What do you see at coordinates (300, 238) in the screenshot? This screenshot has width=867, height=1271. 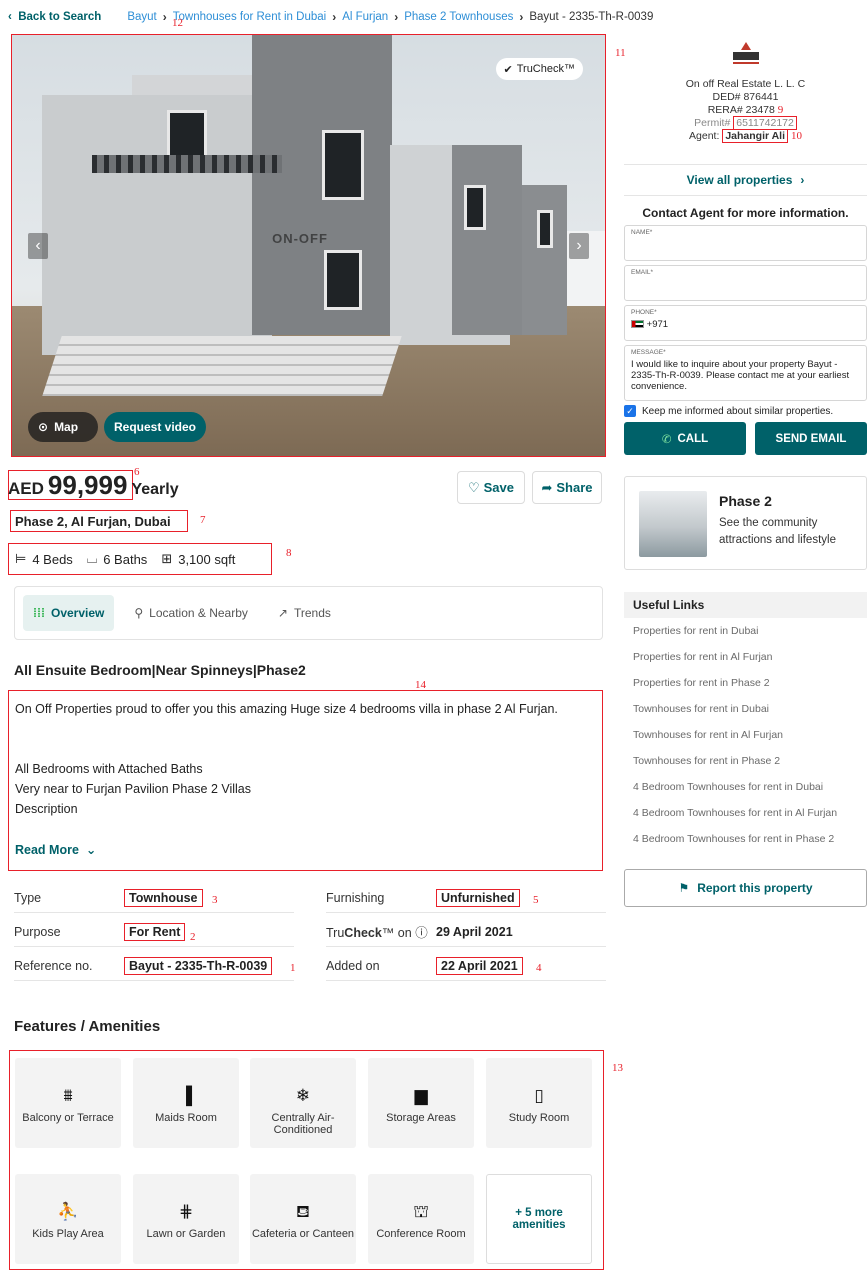 I see `watermark-logo: ON-OFF` at bounding box center [300, 238].